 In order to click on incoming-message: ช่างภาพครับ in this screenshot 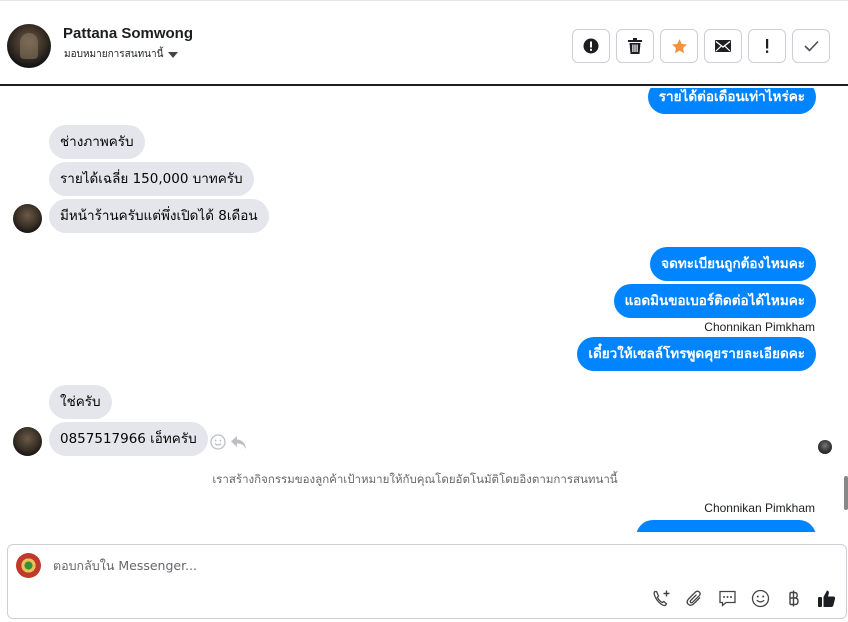, I will do `click(97, 142)`.